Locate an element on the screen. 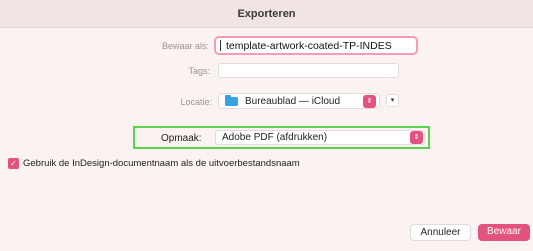 Image resolution: width=533 pixels, height=251 pixels. cancel-button: Annuleer is located at coordinates (440, 232).